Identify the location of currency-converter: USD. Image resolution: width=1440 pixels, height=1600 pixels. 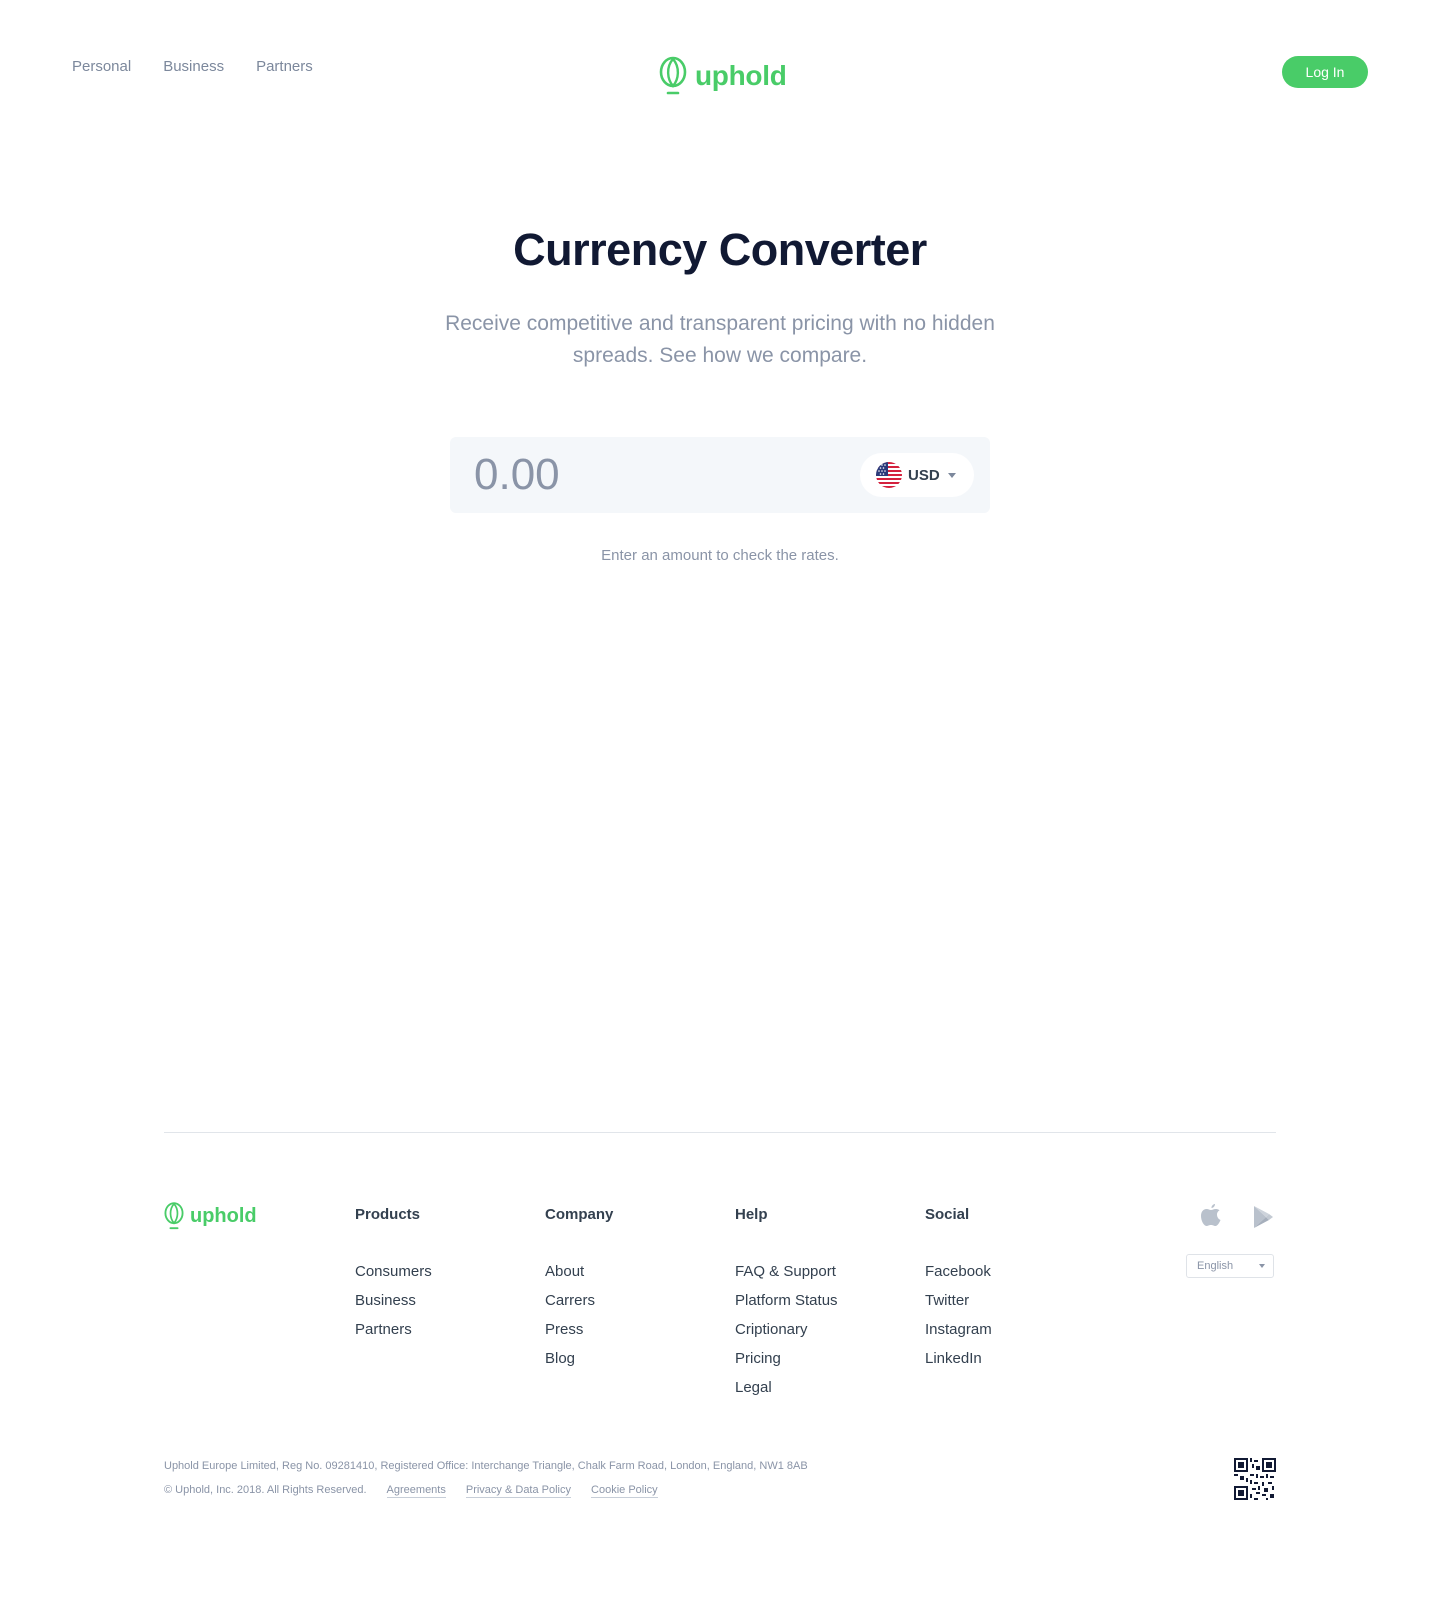
(720, 475).